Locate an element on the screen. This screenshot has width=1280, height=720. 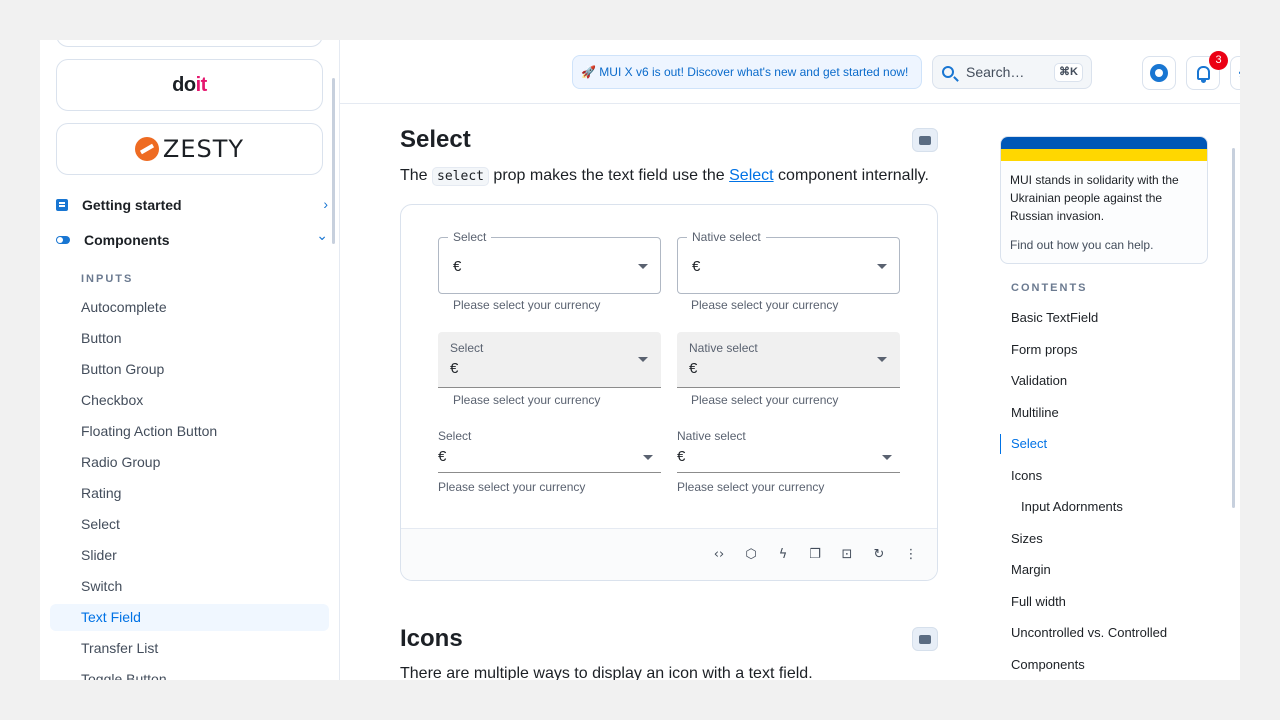
sidebar-item-slider: Slider is located at coordinates (189, 555).